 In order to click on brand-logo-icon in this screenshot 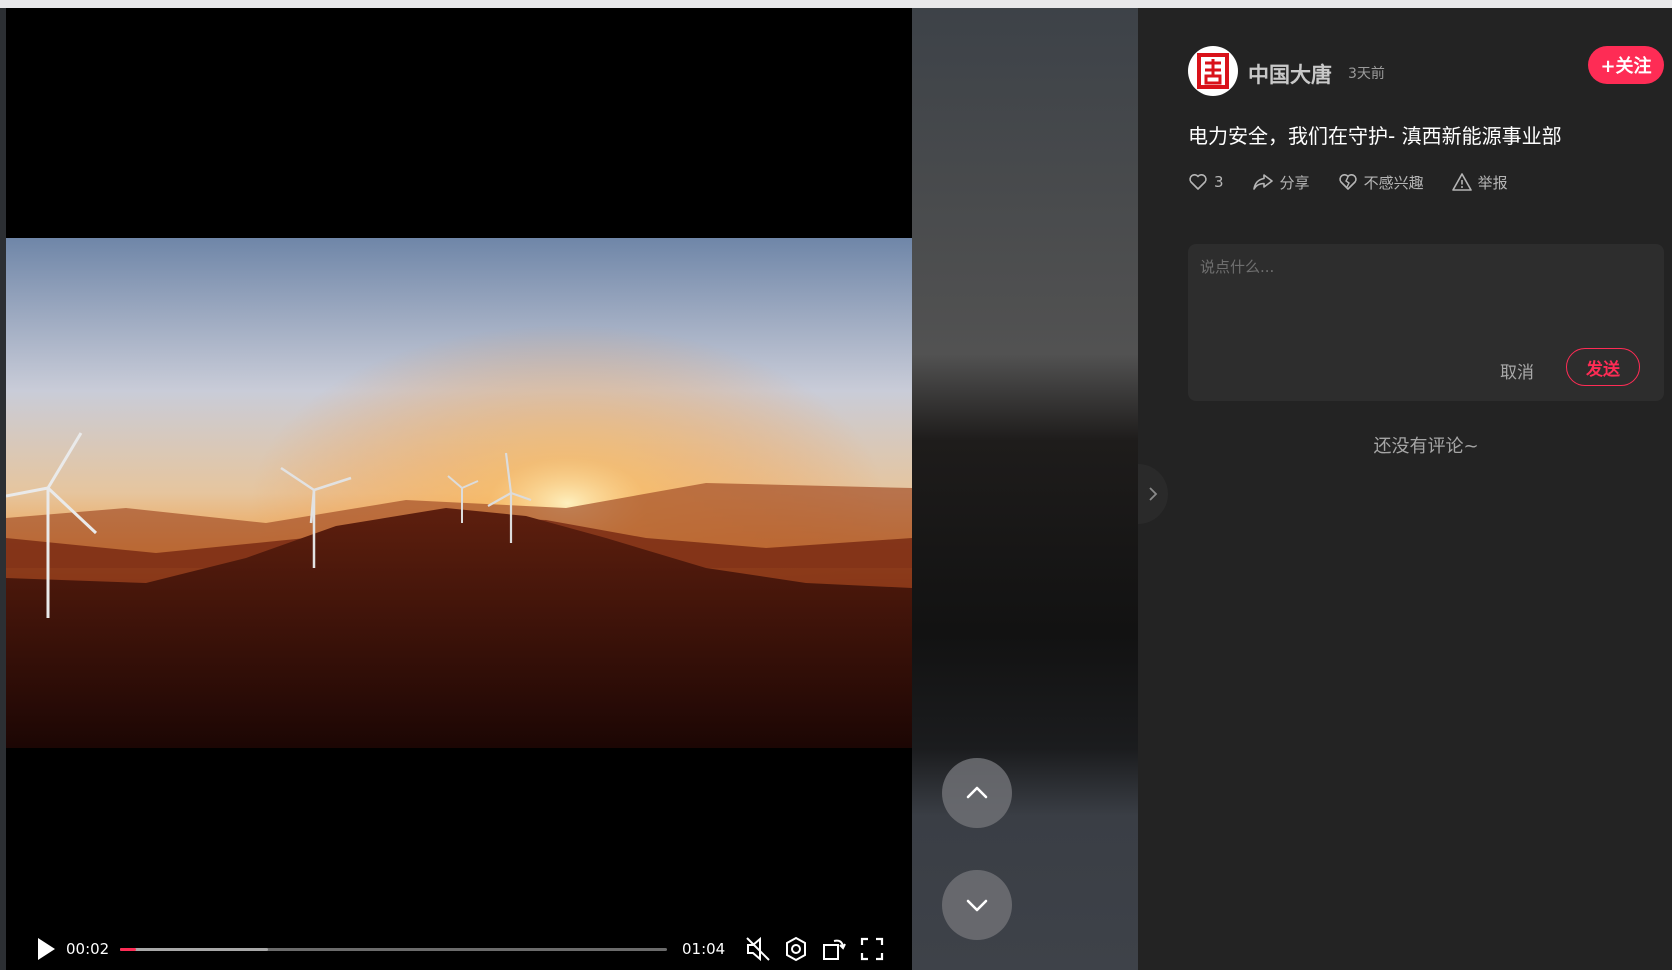, I will do `click(1213, 71)`.